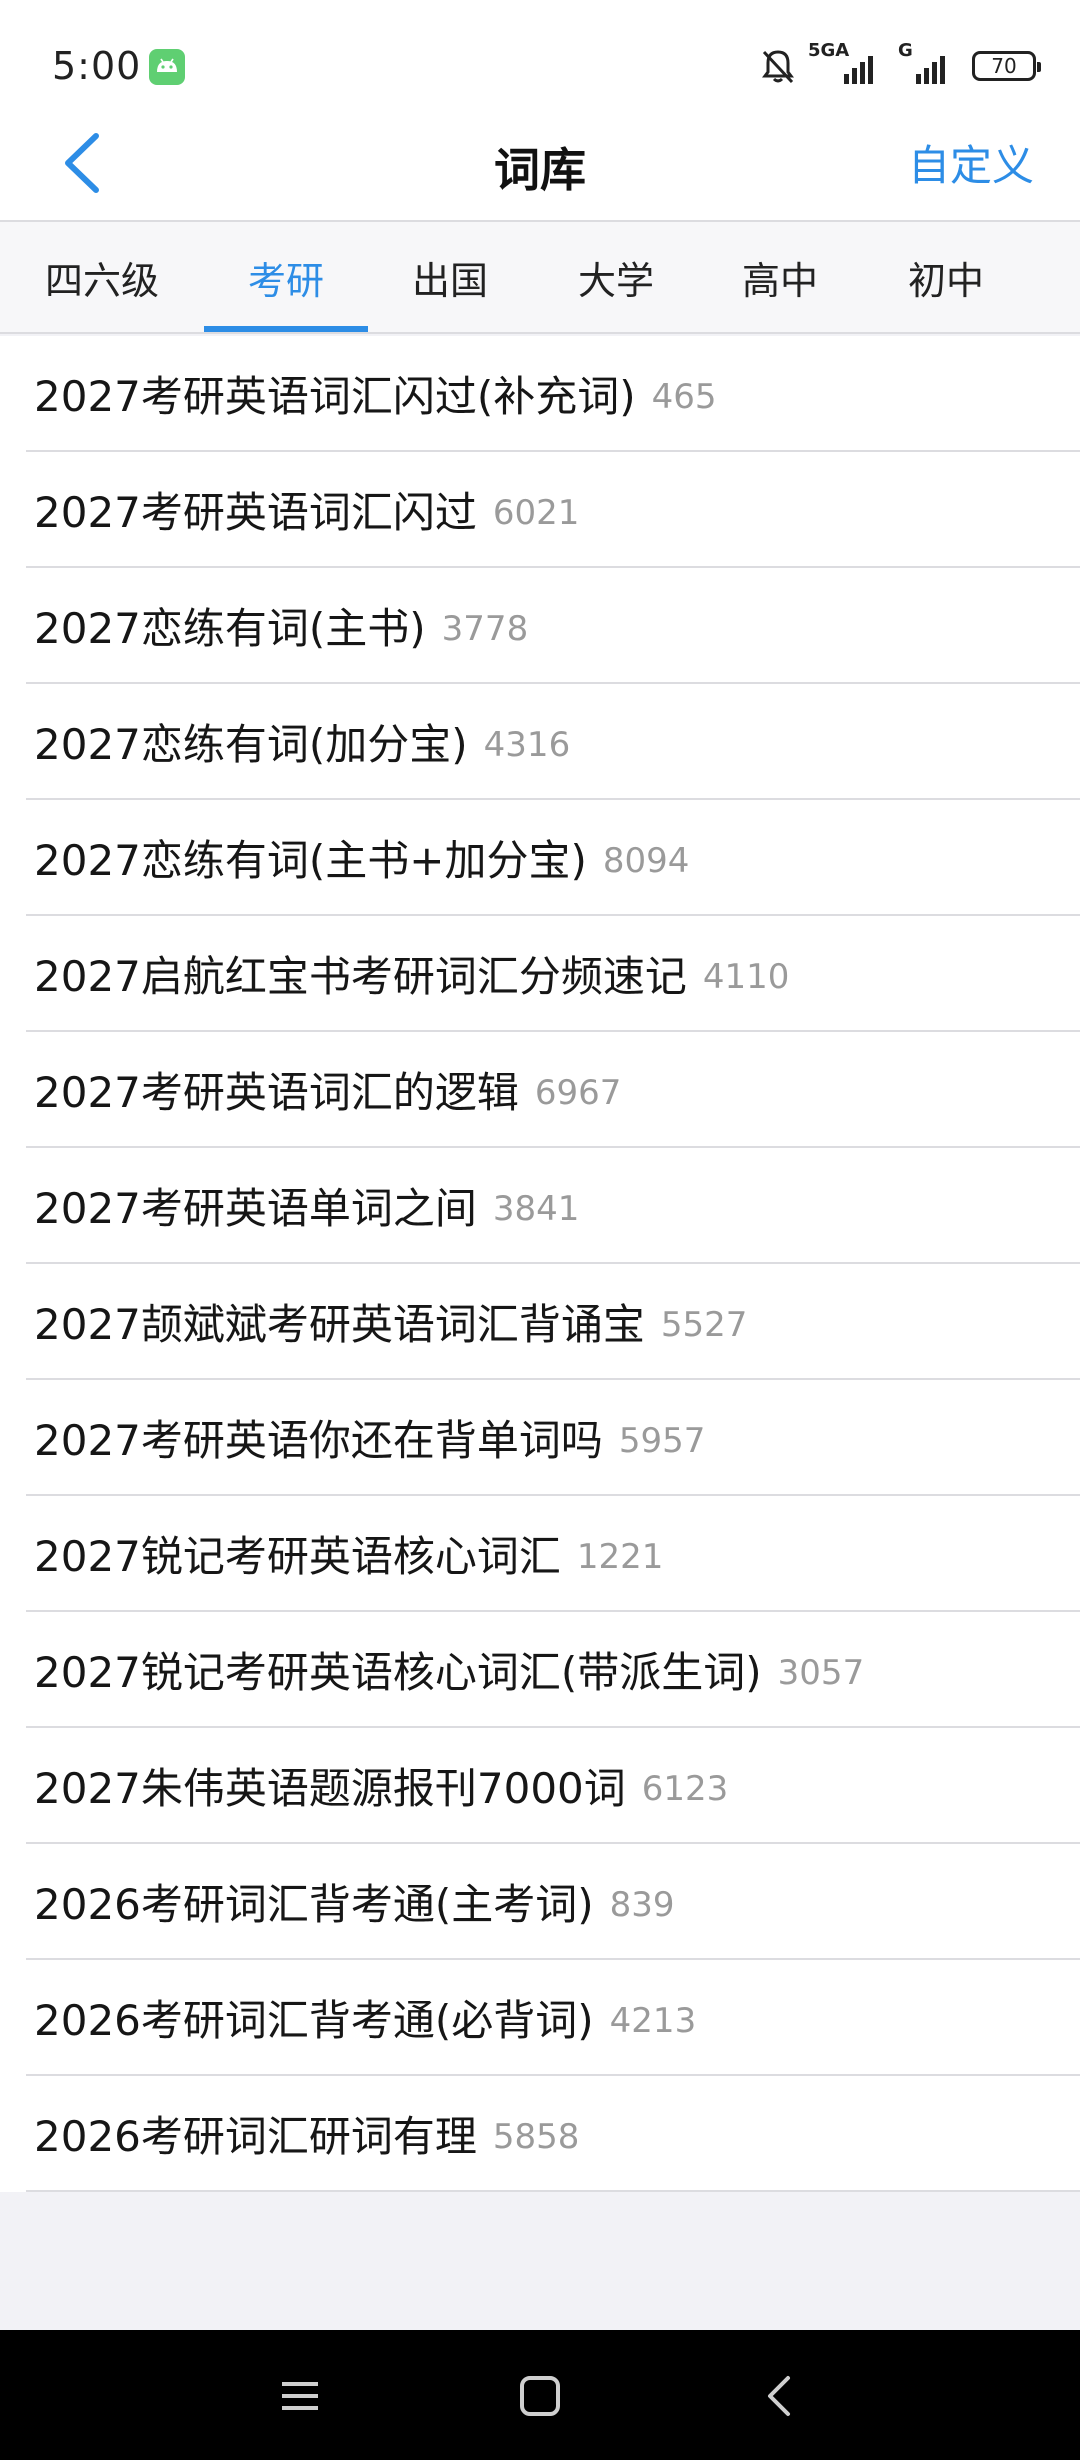  I want to click on wordbook-row: 2027颉斌斌考研英语词汇背诵宝 5527, so click(553, 1322).